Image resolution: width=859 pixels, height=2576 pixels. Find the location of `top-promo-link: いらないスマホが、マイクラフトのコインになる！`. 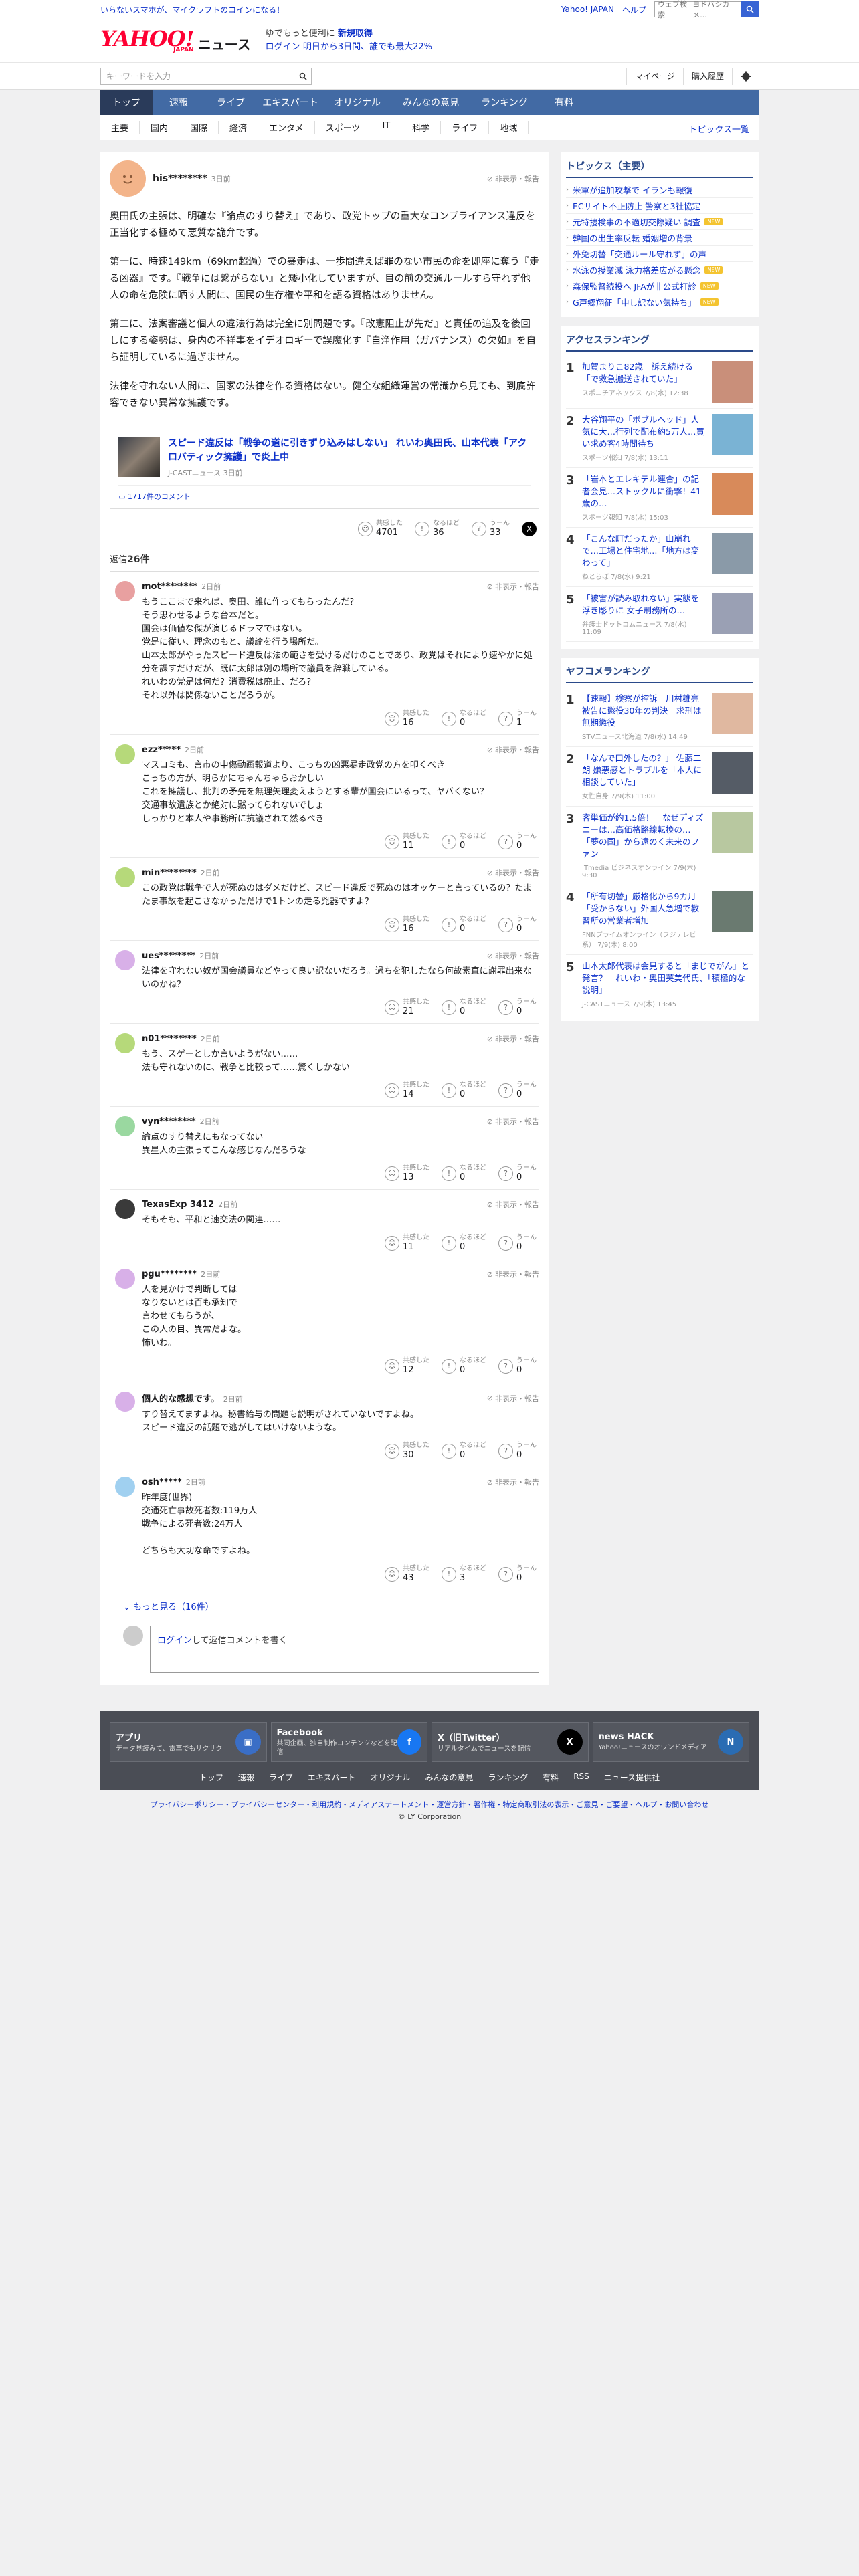

top-promo-link: いらないスマホが、マイクラフトのコインになる！ is located at coordinates (192, 9).